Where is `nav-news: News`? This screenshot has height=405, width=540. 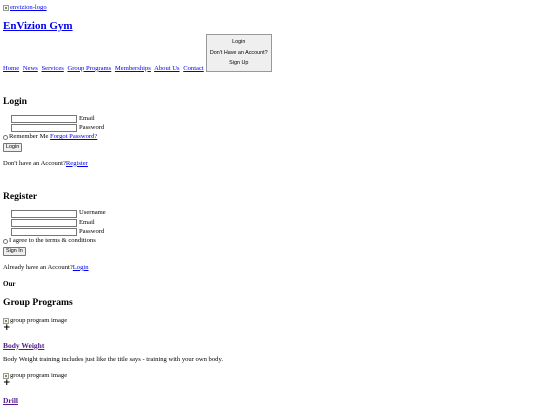
nav-news: News is located at coordinates (30, 68).